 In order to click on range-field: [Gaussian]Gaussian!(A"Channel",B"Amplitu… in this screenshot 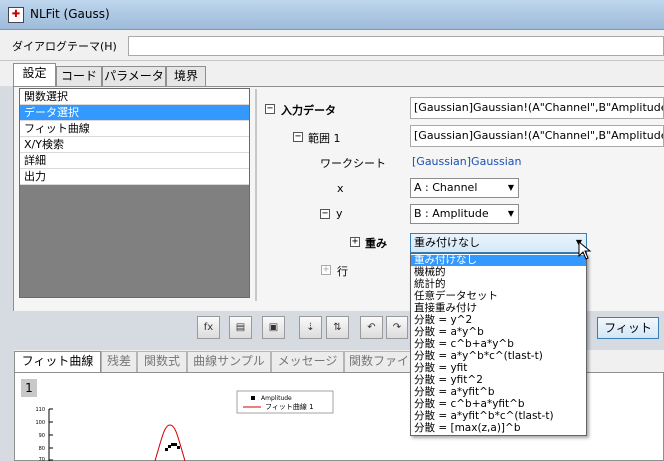, I will do `click(537, 136)`.